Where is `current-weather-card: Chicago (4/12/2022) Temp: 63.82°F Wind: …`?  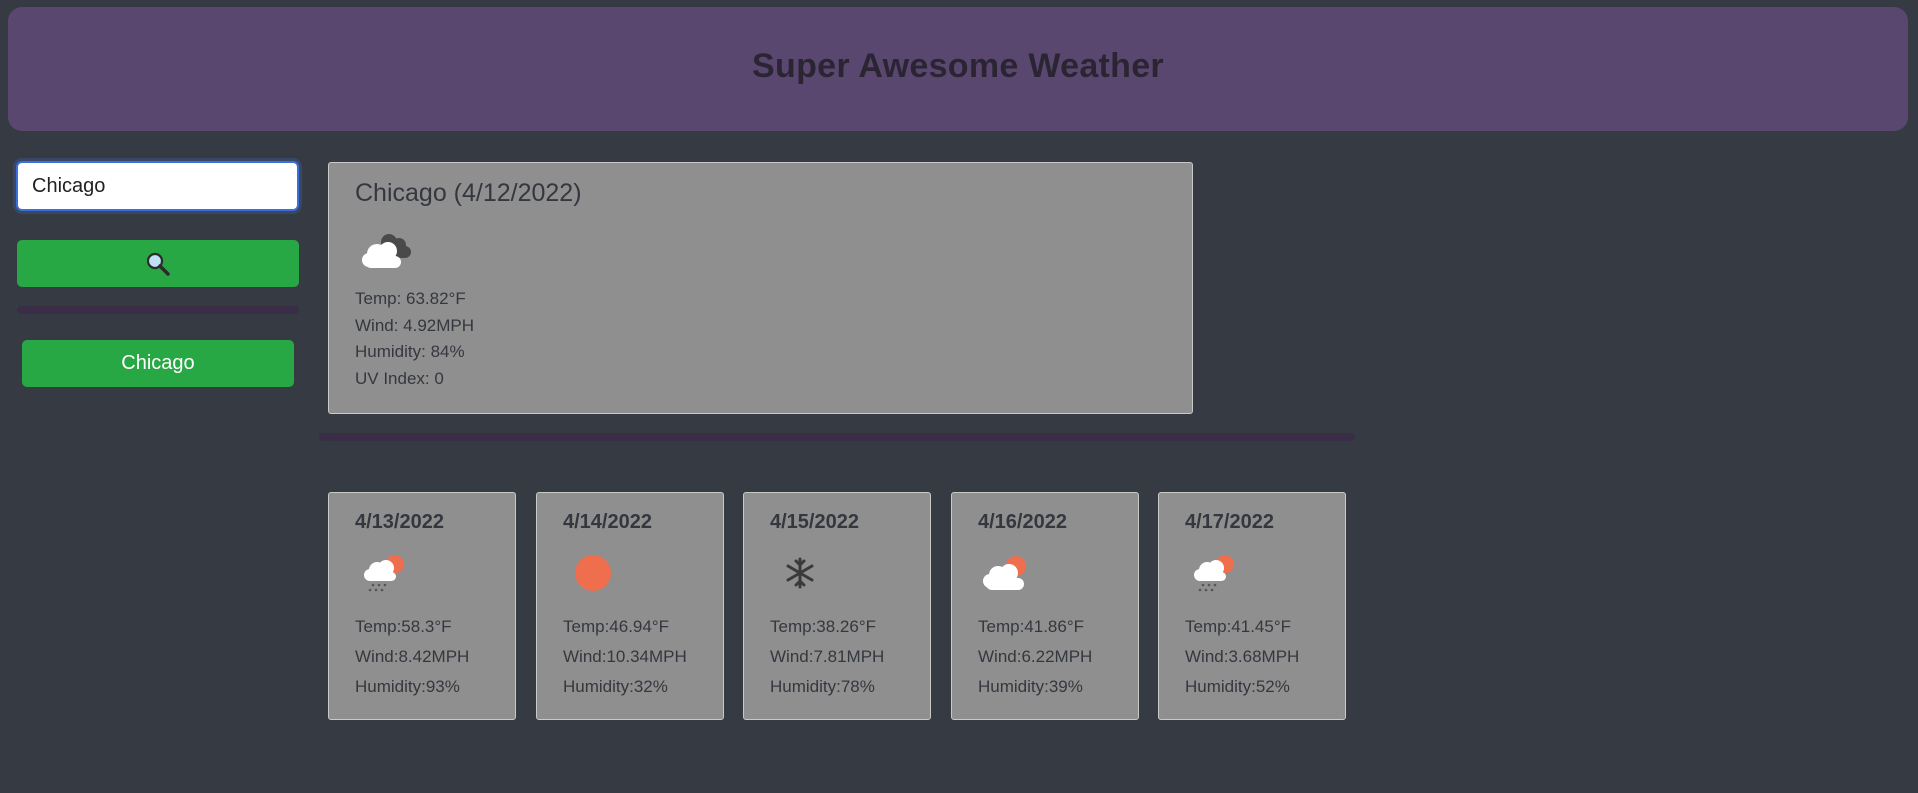 current-weather-card: Chicago (4/12/2022) Temp: 63.82°F Wind: … is located at coordinates (760, 288).